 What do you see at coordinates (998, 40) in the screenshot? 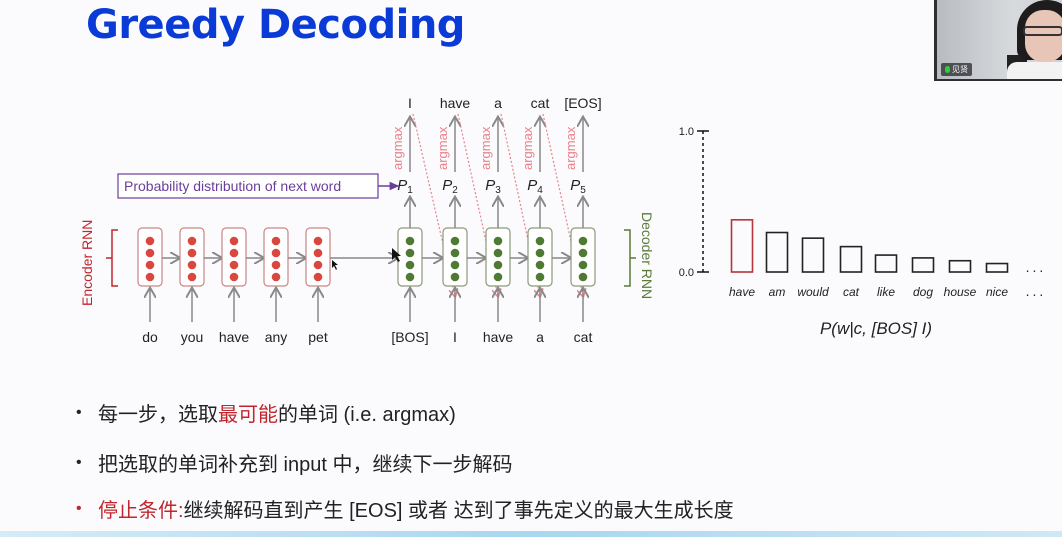
I see `webcam-video-tile: 见贤` at bounding box center [998, 40].